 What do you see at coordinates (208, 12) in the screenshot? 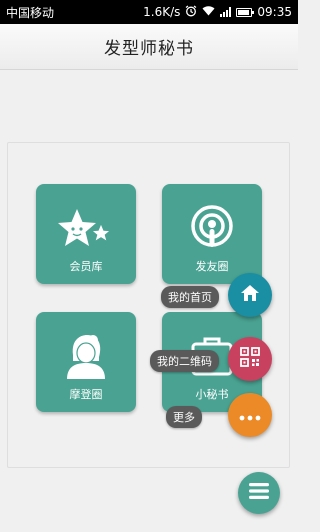
I see `wifi-icon` at bounding box center [208, 12].